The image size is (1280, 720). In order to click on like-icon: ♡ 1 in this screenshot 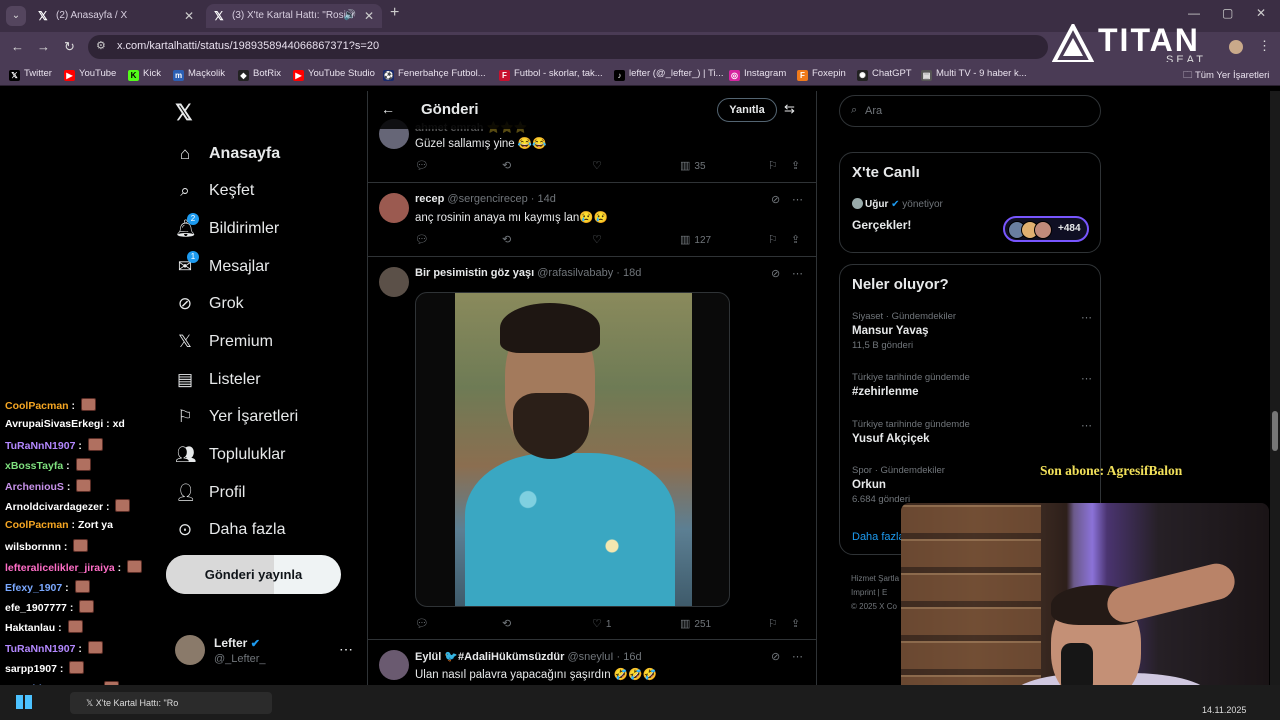, I will do `click(601, 623)`.